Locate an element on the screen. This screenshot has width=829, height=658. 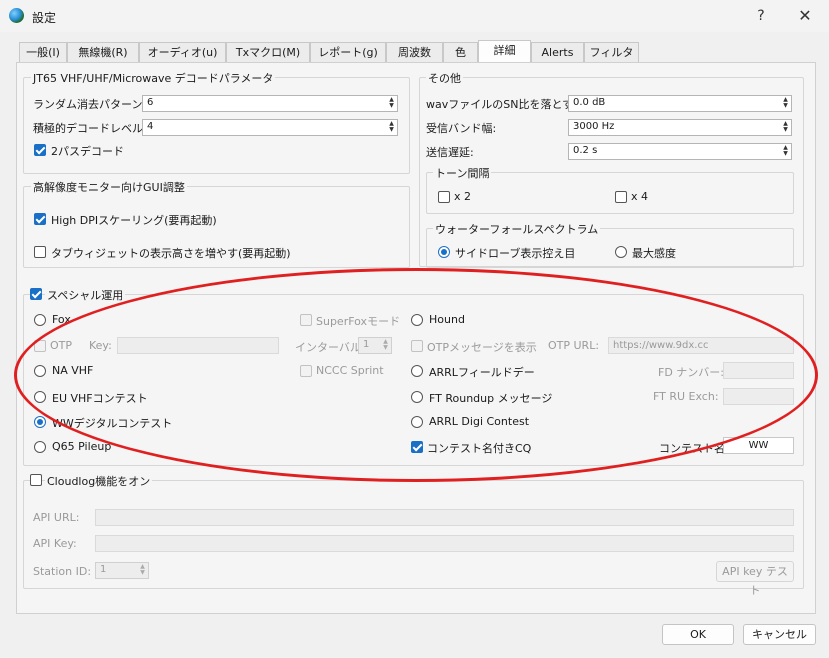
otp-show-checkbox is located at coordinates (417, 346).